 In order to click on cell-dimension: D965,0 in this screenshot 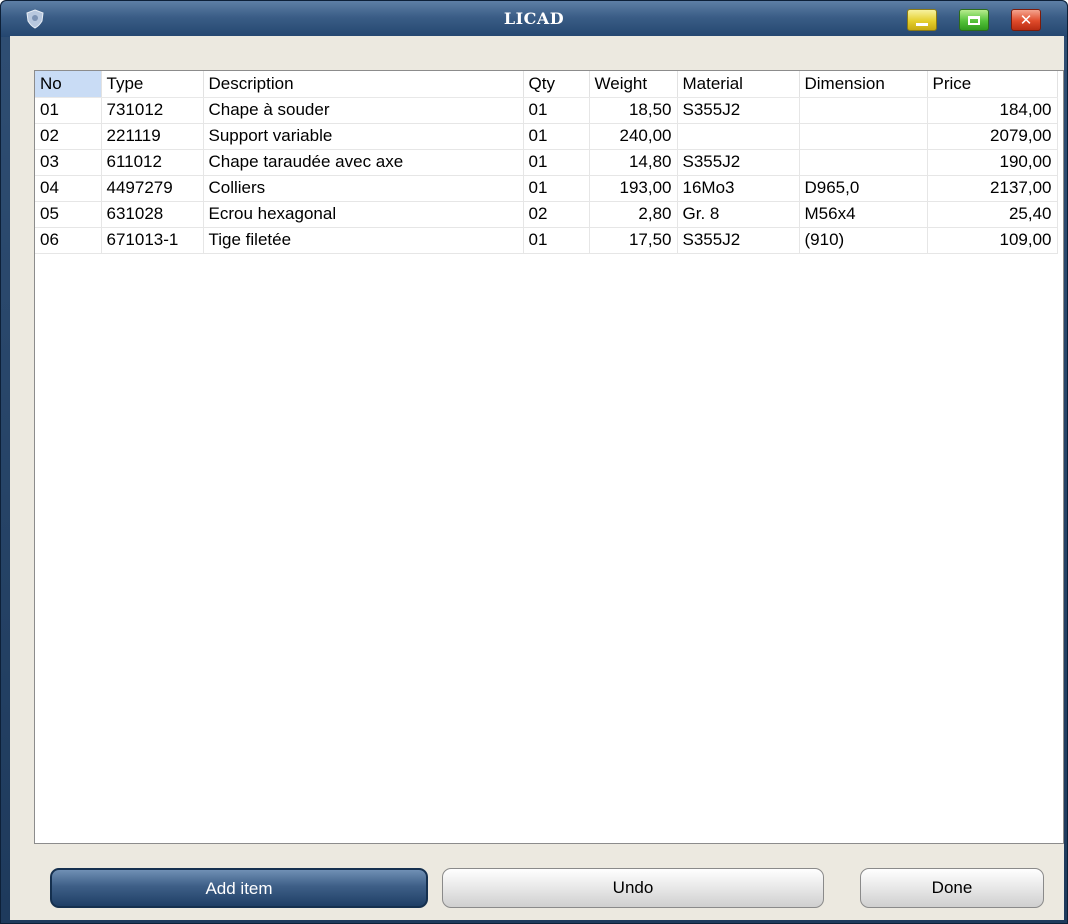, I will do `click(863, 188)`.